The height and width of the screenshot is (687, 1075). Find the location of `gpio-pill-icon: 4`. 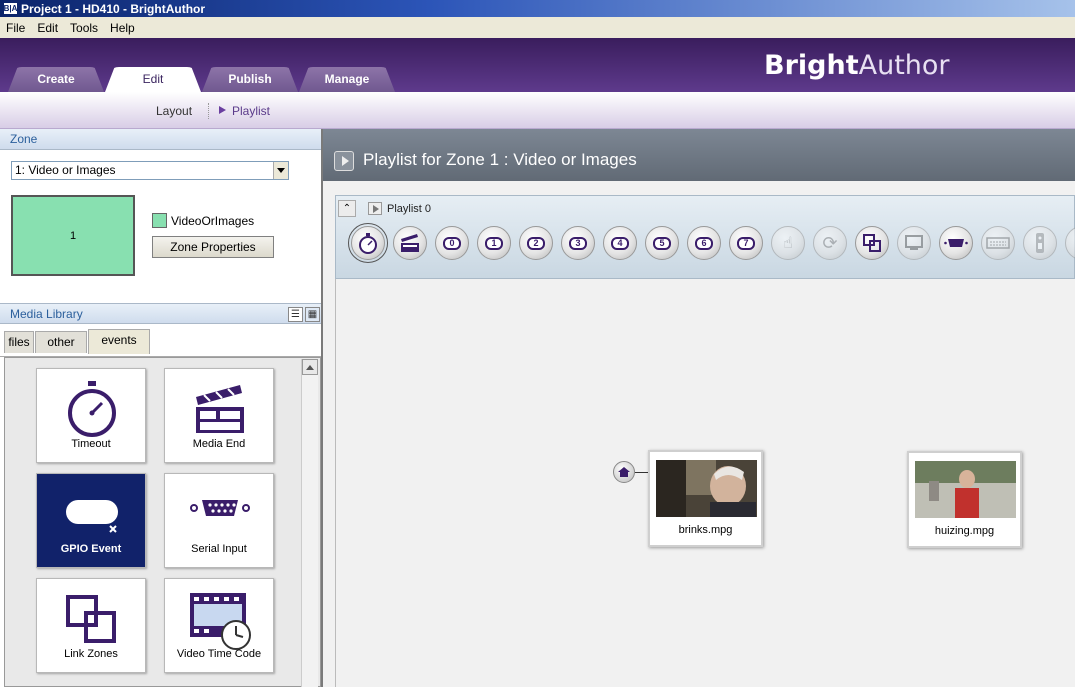

gpio-pill-icon: 4 is located at coordinates (620, 243).